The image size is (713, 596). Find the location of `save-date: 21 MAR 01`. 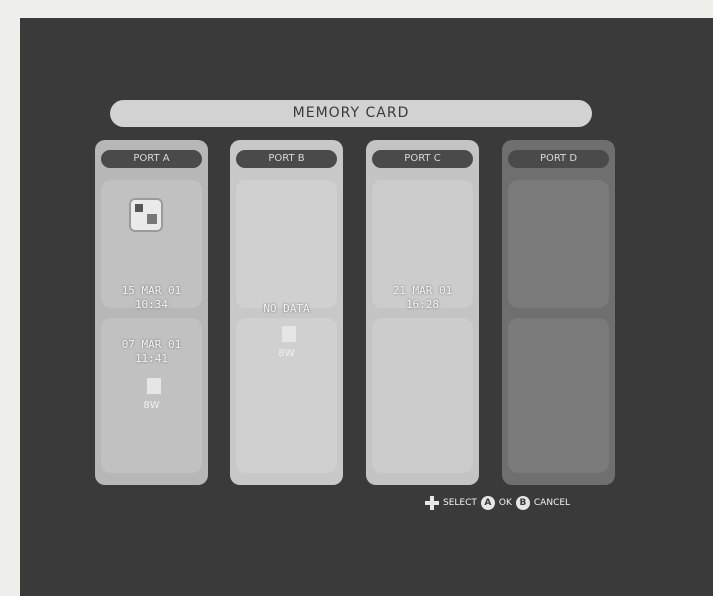

save-date: 21 MAR 01 is located at coordinates (422, 290).